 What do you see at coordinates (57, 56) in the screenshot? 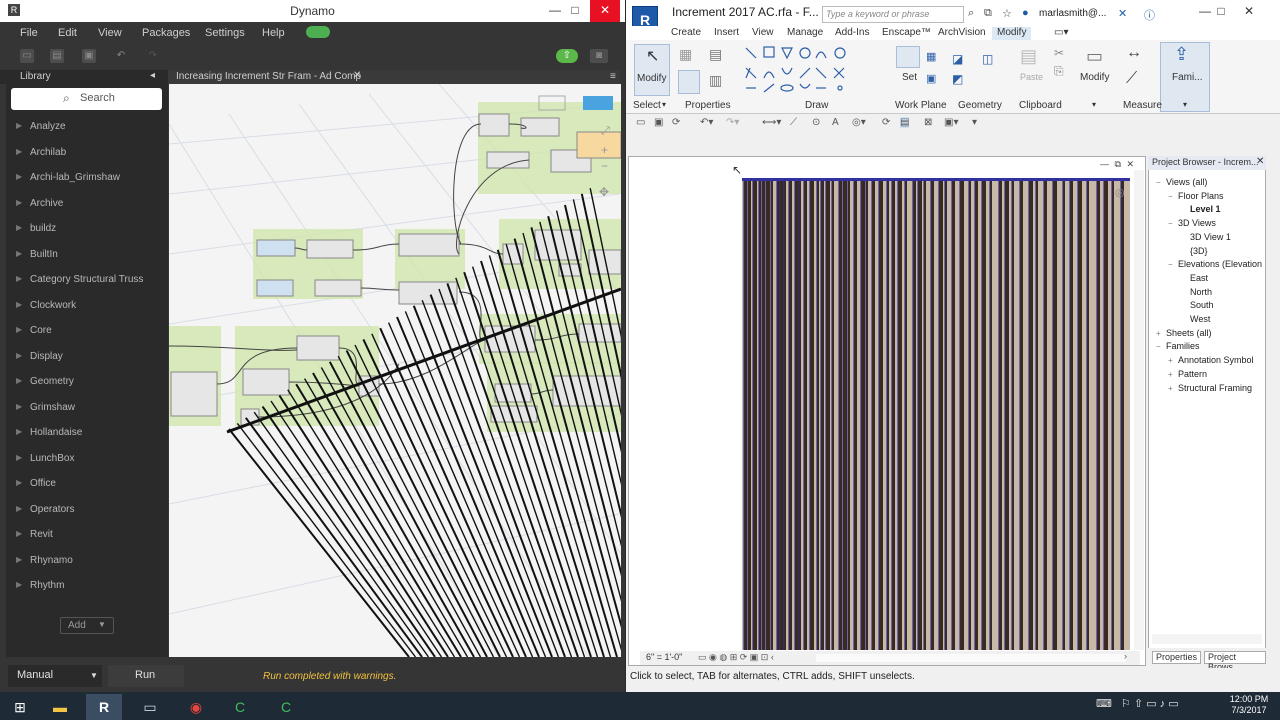
I see `open-file-icon: ▤` at bounding box center [57, 56].